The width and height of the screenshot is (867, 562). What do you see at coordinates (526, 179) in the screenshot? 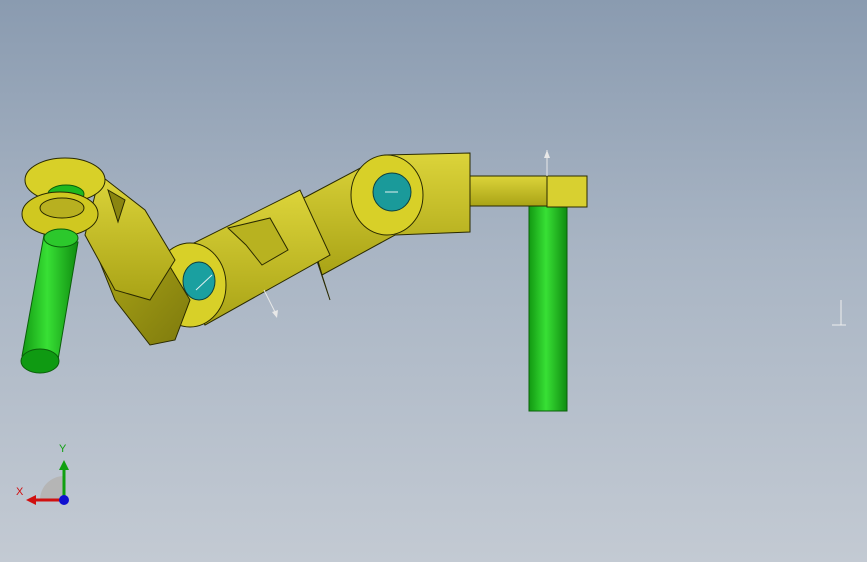
I see `right-arm` at bounding box center [526, 179].